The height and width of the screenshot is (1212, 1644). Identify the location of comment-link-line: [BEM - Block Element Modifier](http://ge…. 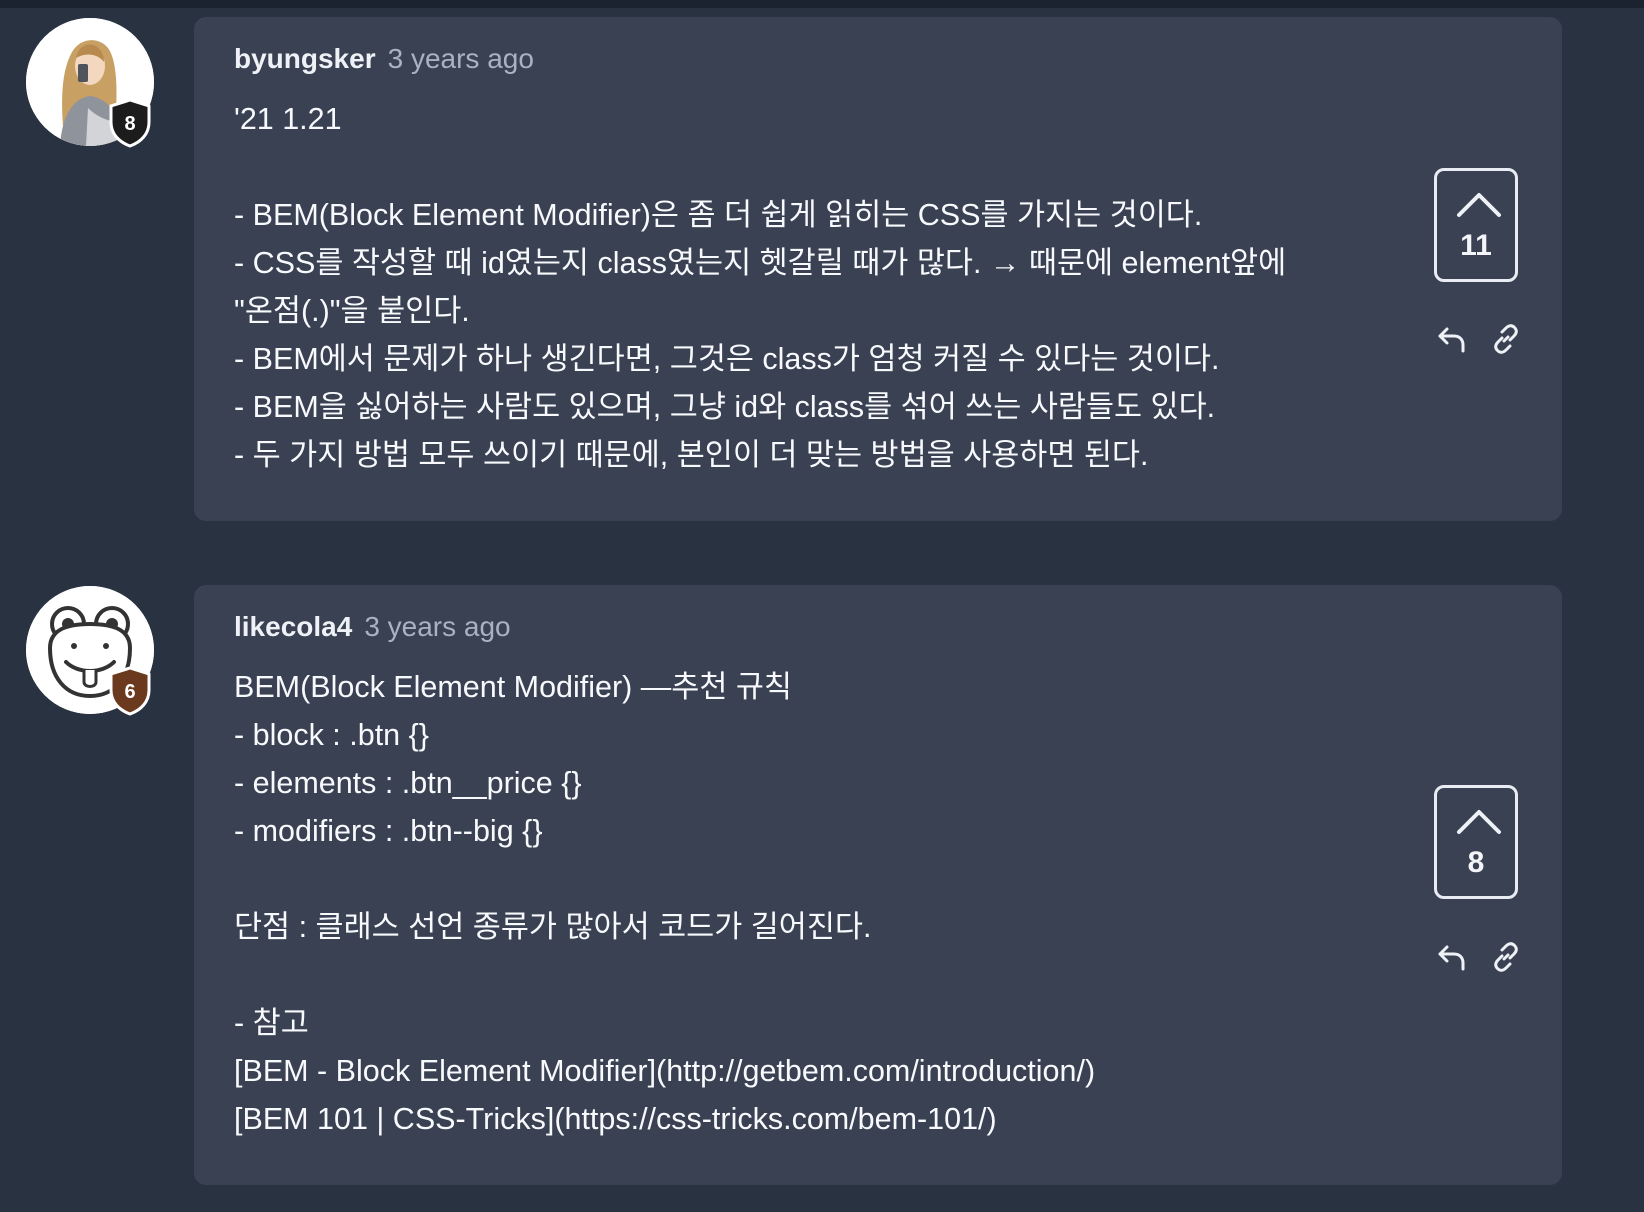
(784, 1071).